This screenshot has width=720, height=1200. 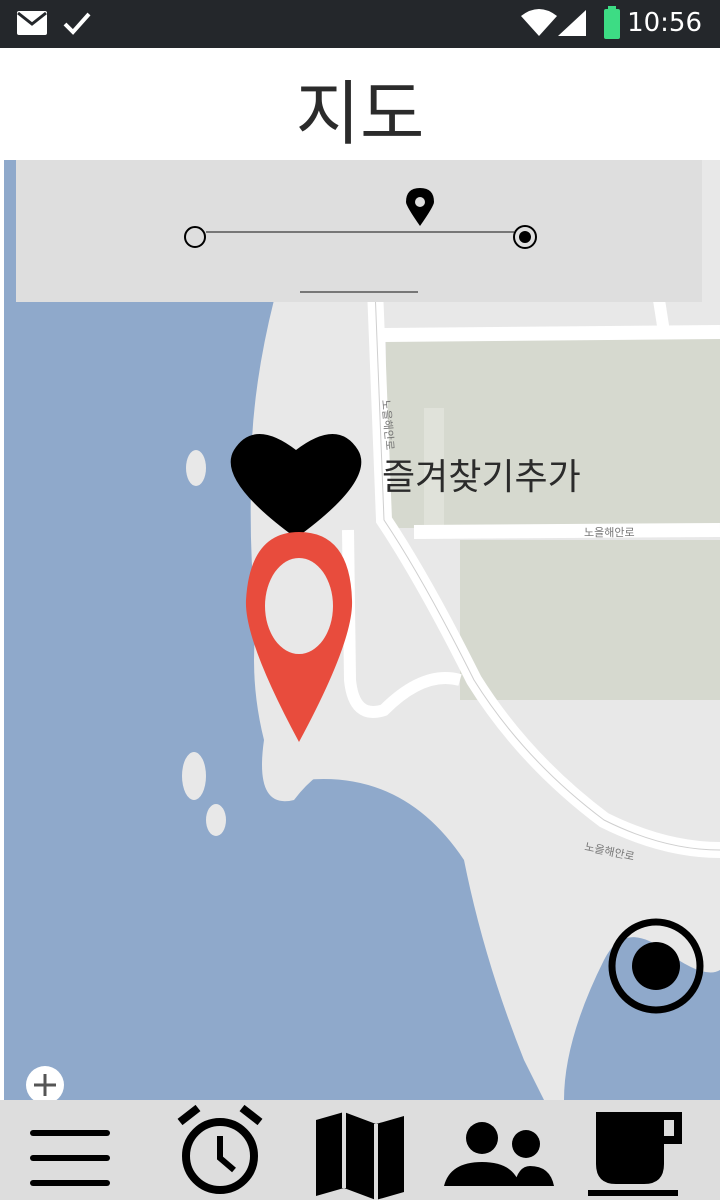 I want to click on alarm-icon, so click(x=220, y=1149).